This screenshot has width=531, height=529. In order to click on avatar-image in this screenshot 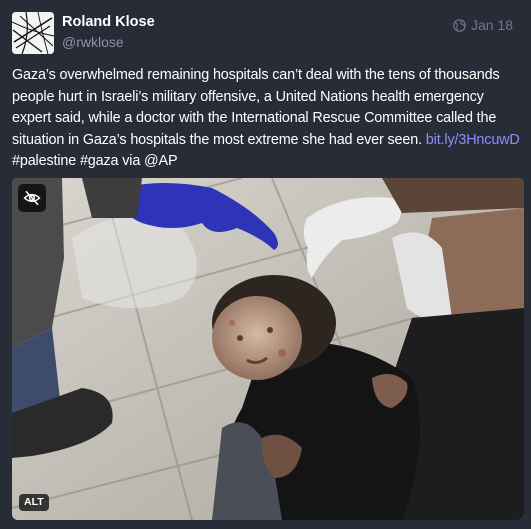, I will do `click(33, 33)`.